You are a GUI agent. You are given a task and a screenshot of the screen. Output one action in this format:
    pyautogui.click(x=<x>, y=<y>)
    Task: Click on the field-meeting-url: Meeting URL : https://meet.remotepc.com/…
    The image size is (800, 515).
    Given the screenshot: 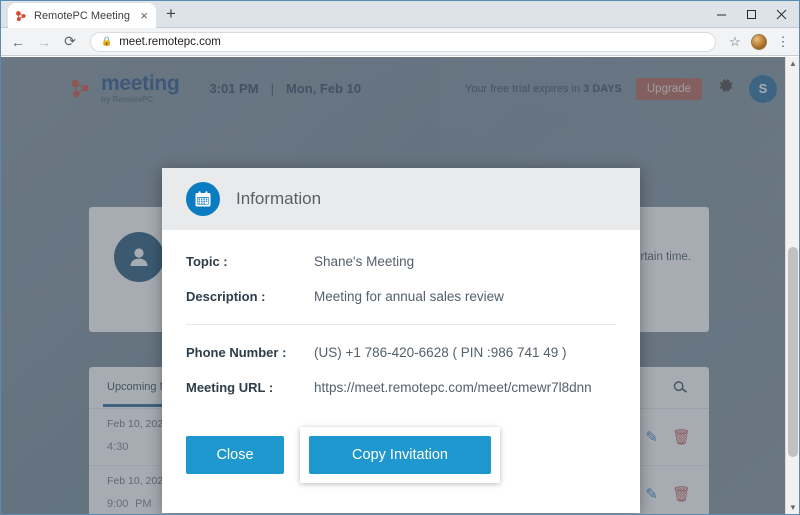 What is the action you would take?
    pyautogui.click(x=401, y=387)
    